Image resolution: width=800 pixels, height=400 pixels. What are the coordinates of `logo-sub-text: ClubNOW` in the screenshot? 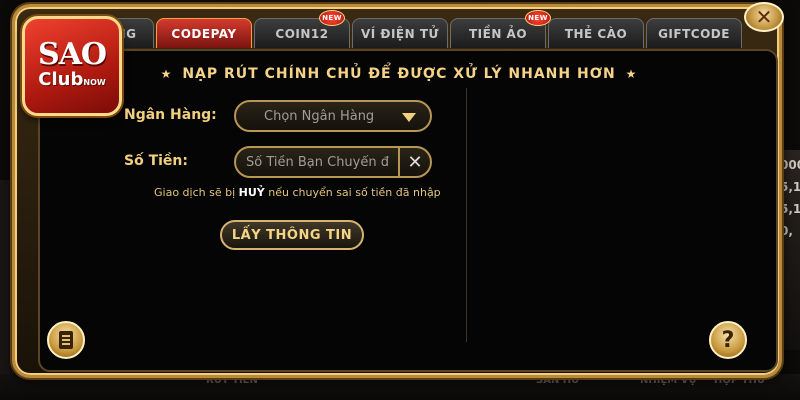 It's located at (72, 80).